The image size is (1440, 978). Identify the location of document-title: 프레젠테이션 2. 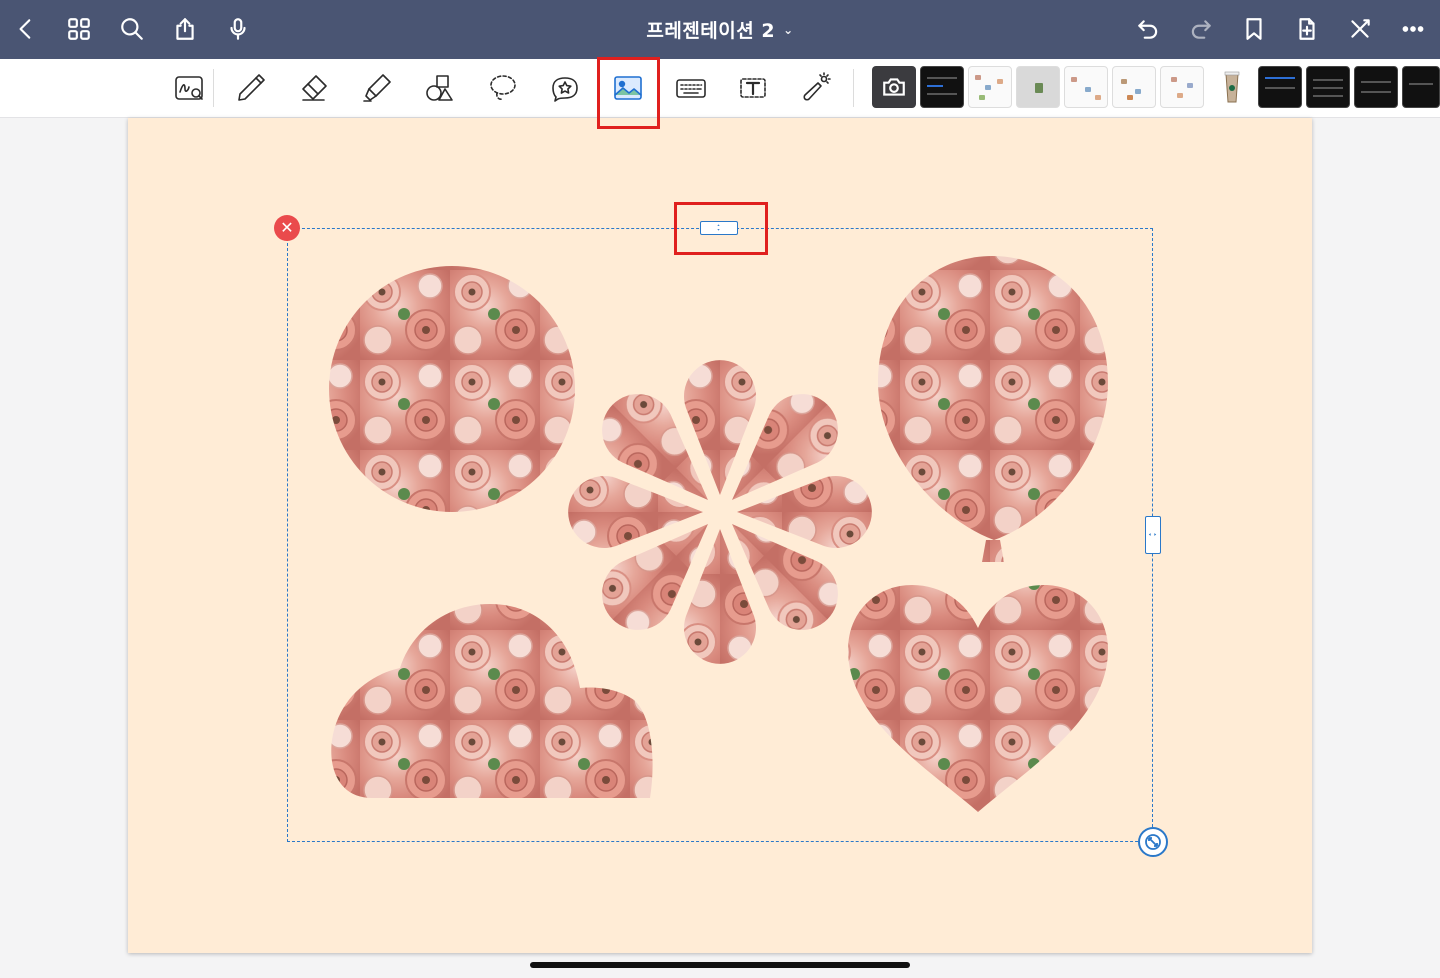
(711, 31).